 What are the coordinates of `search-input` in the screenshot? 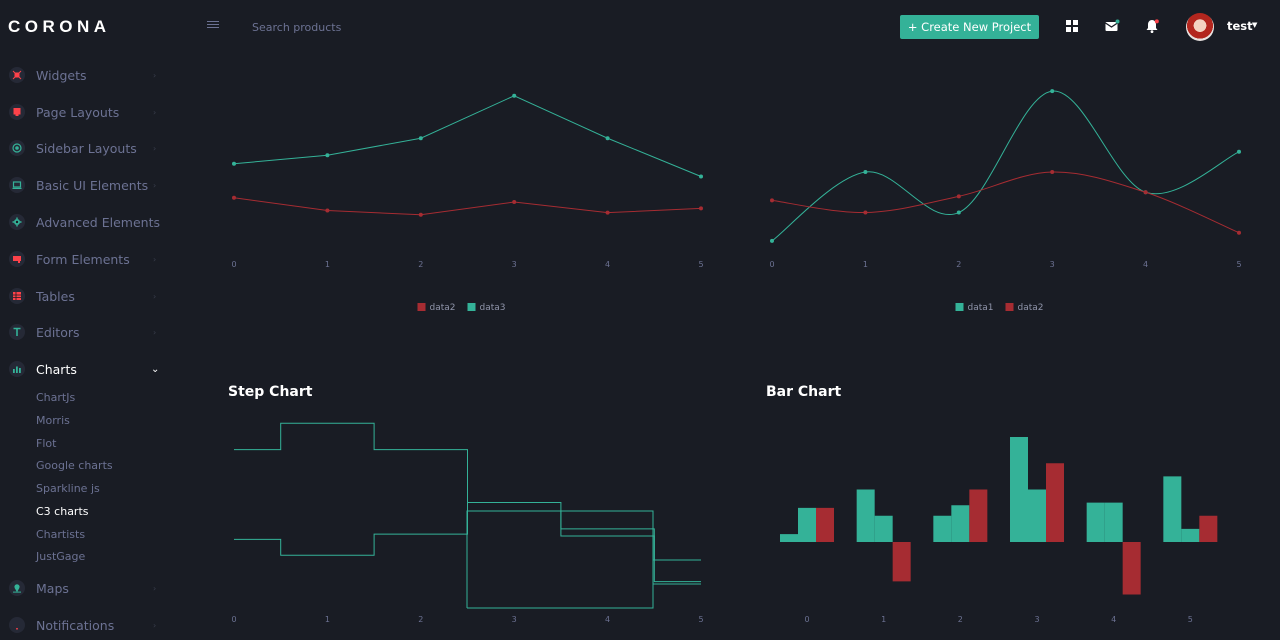 It's located at (362, 27).